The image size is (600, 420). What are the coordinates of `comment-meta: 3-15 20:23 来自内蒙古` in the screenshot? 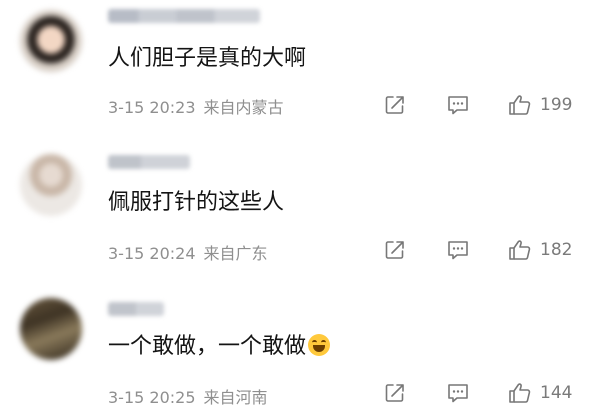 It's located at (196, 106).